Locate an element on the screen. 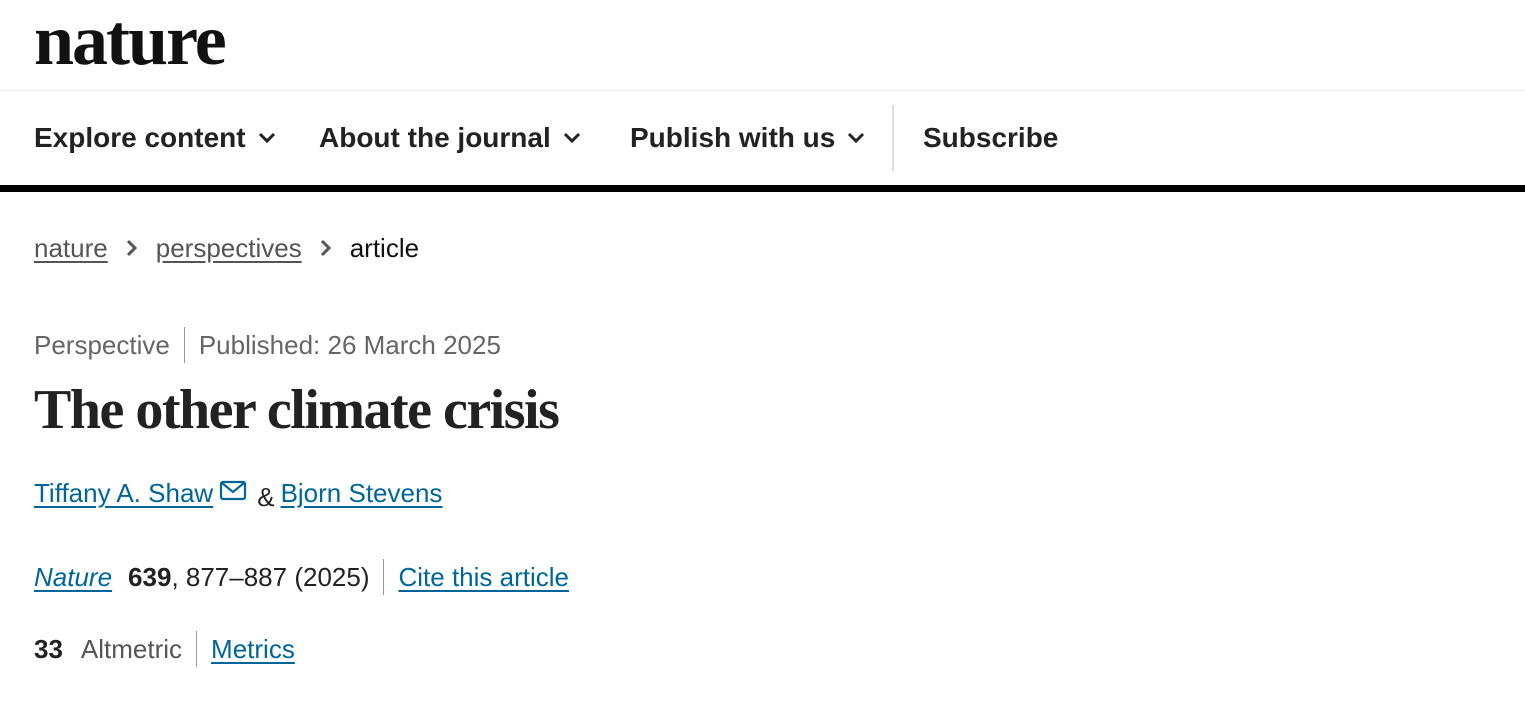 This screenshot has height=712, width=1525. nav-label: Publish with us is located at coordinates (733, 137).